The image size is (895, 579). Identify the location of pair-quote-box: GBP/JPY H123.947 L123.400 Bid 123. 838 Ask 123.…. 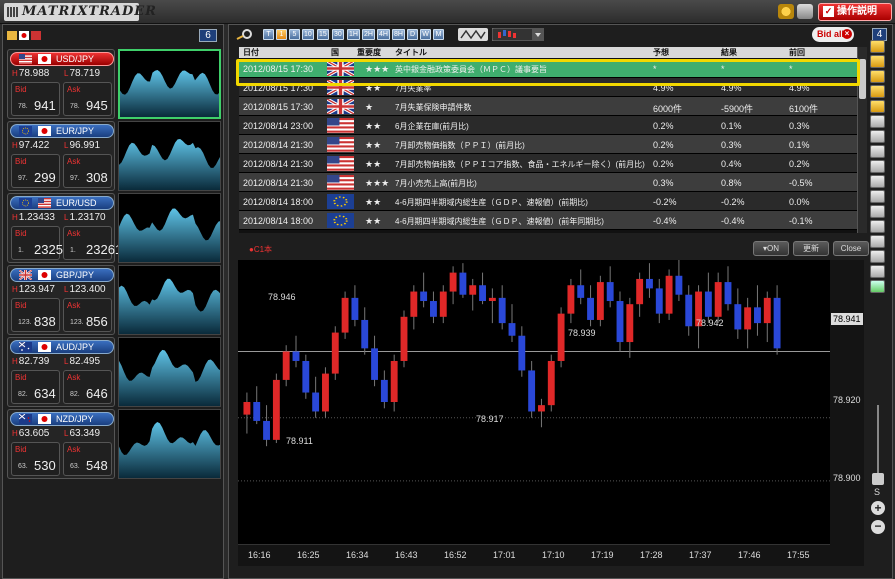
(61, 300).